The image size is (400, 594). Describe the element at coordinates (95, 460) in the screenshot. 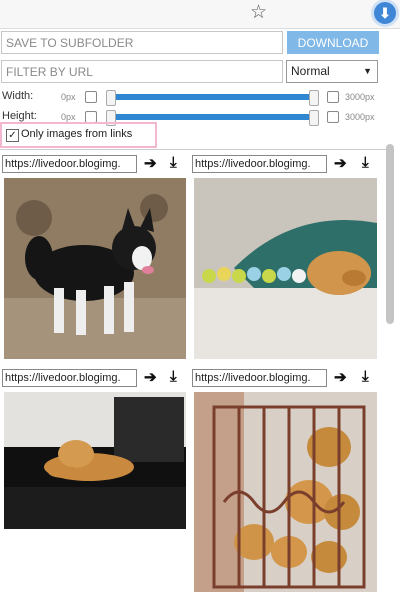

I see `image-thumbnail-floor-dog` at that location.